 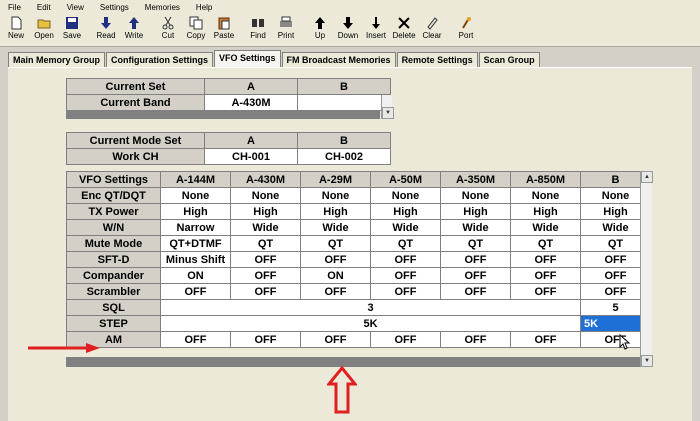 I want to click on new-button: New, so click(x=16, y=29).